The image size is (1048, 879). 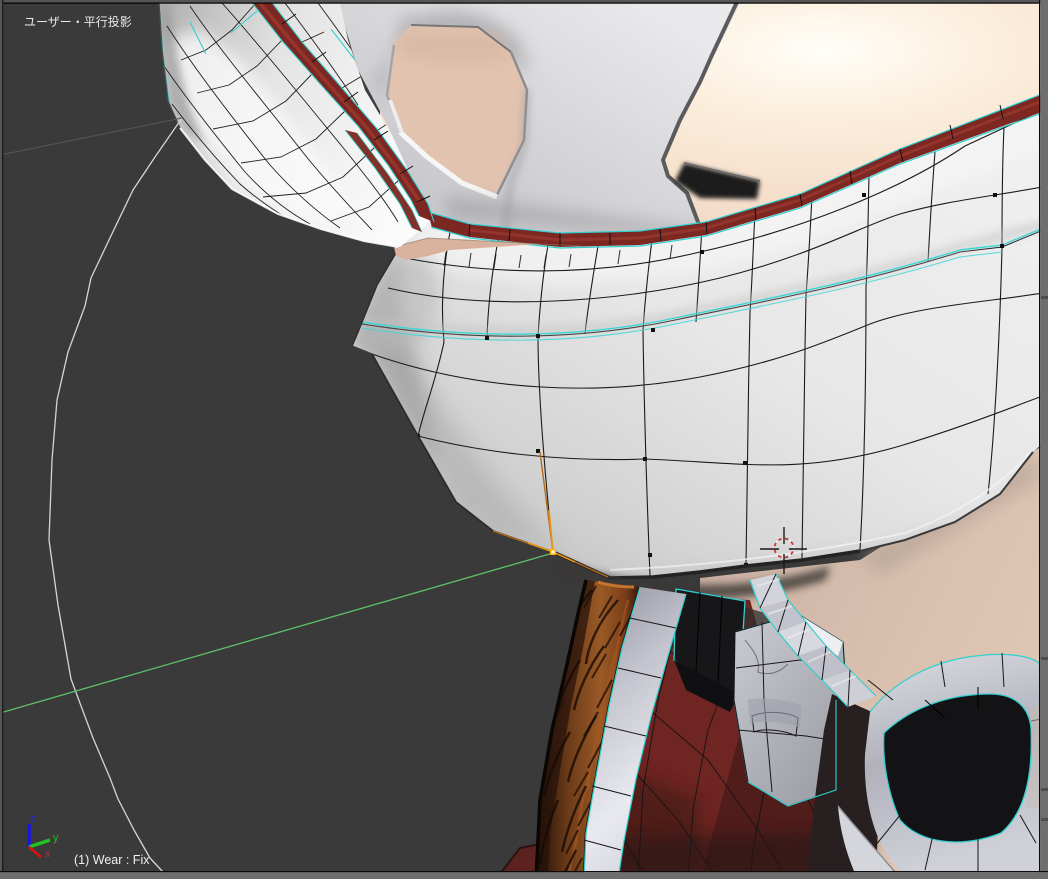 What do you see at coordinates (48, 854) in the screenshot?
I see `svg-text: x` at bounding box center [48, 854].